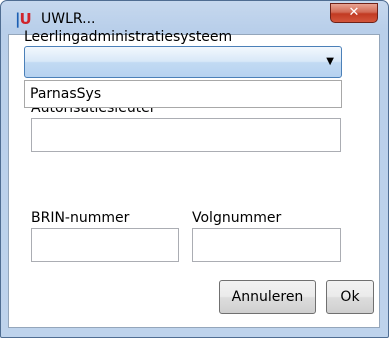 This screenshot has width=389, height=338. What do you see at coordinates (23, 19) in the screenshot?
I see `app-logo-icon: |U` at bounding box center [23, 19].